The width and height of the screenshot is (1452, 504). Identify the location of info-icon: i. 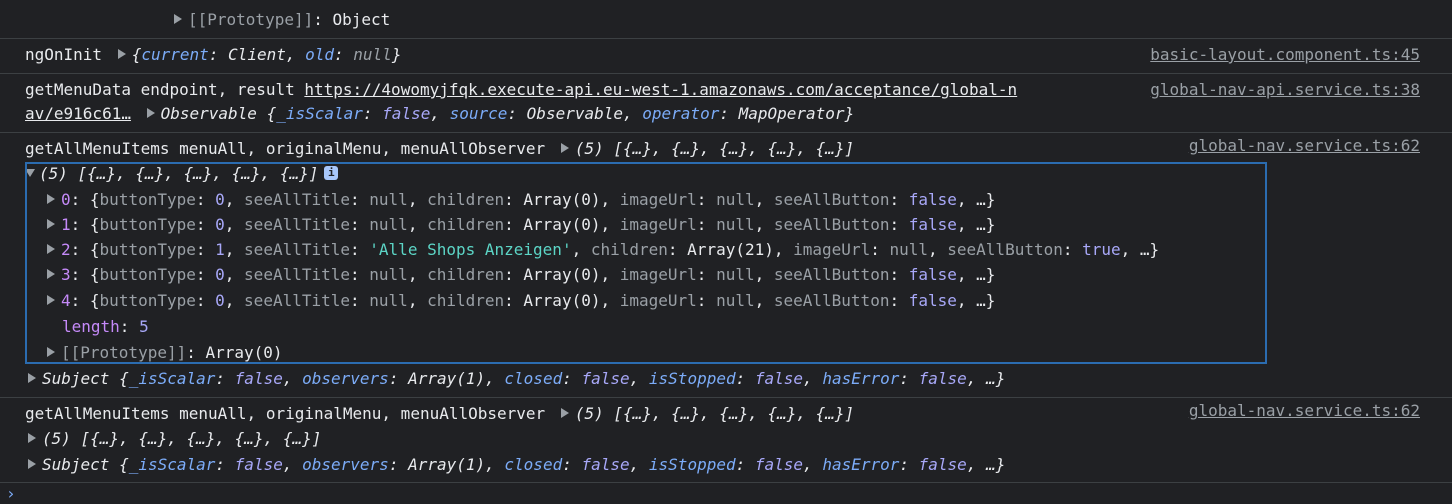
(331, 173).